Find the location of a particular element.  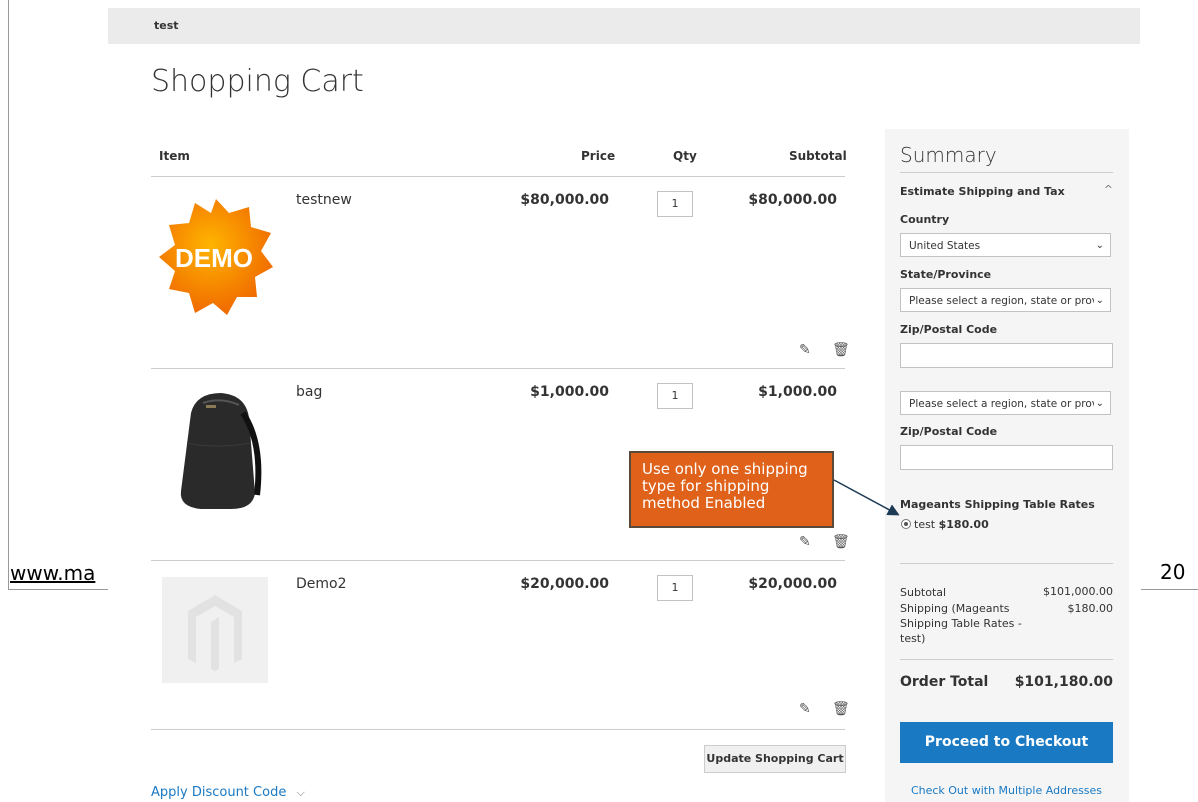

shipping-option-name: test is located at coordinates (925, 524).